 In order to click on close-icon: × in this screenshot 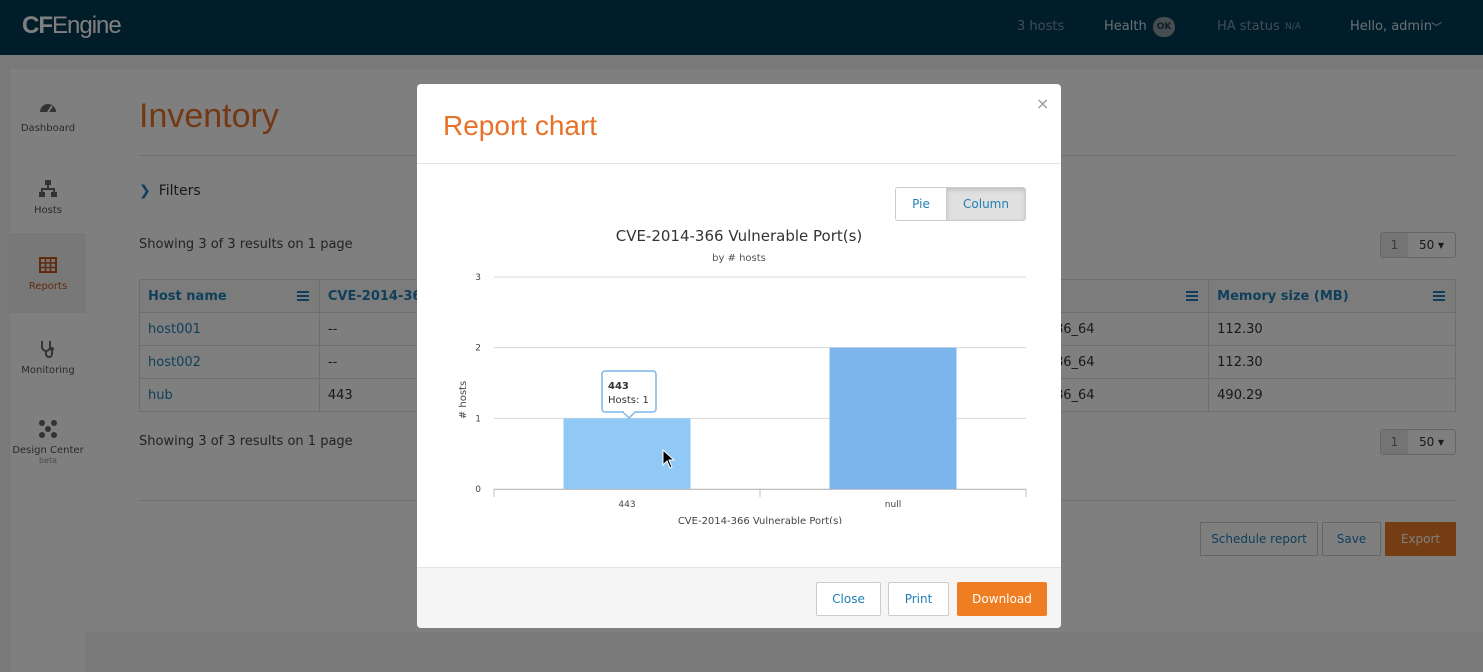, I will do `click(1042, 103)`.